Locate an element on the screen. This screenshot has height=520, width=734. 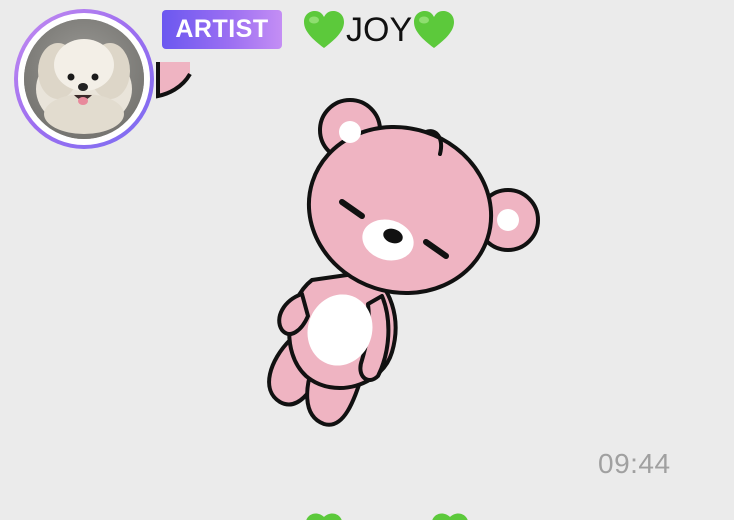
artist-badge: ARTIST is located at coordinates (222, 29).